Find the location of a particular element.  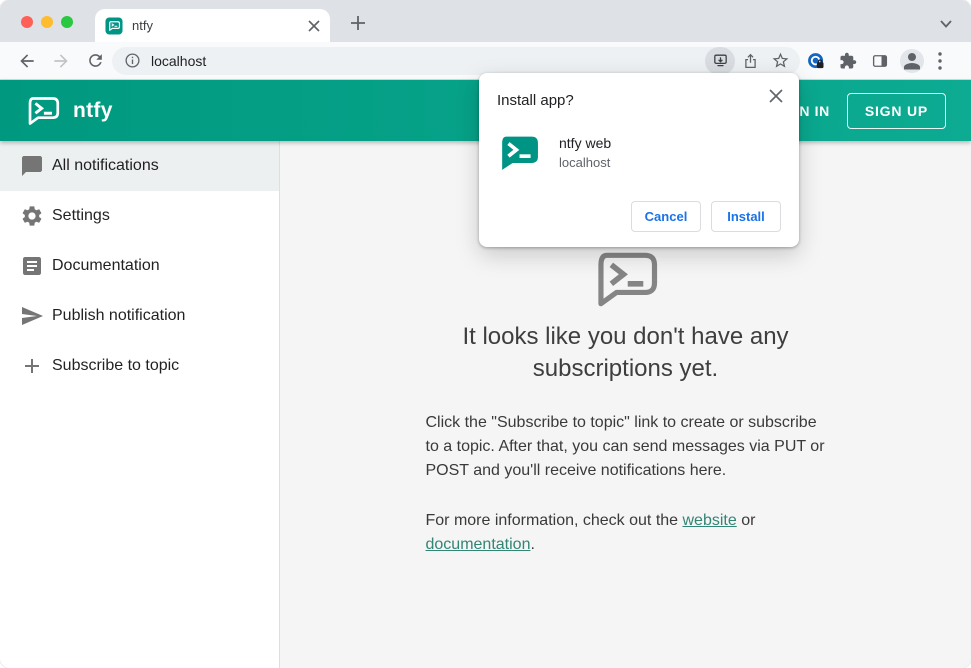

dialog-app-row: ntfy web localhost is located at coordinates (649, 153).